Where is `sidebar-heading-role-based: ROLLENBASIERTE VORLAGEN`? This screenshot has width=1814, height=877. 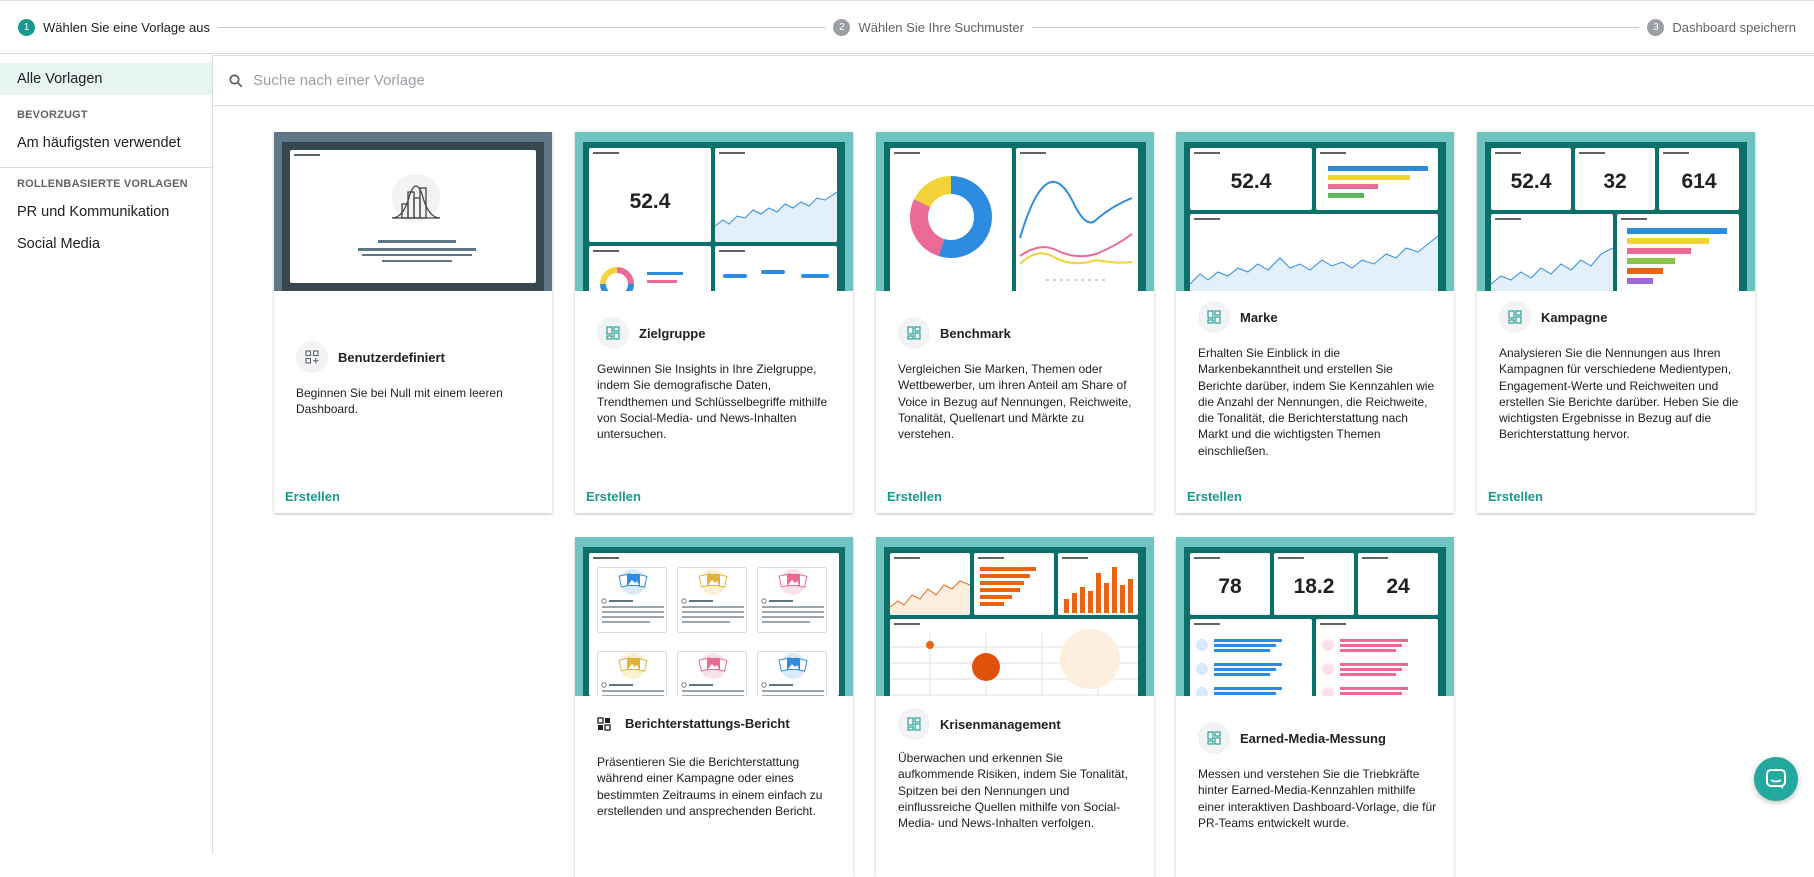
sidebar-heading-role-based: ROLLENBASIERTE VORLAGEN is located at coordinates (102, 184).